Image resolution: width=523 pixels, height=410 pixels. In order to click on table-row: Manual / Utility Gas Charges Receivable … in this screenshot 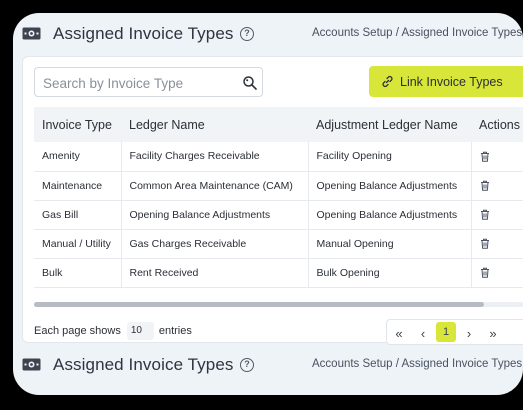, I will do `click(278, 243)`.